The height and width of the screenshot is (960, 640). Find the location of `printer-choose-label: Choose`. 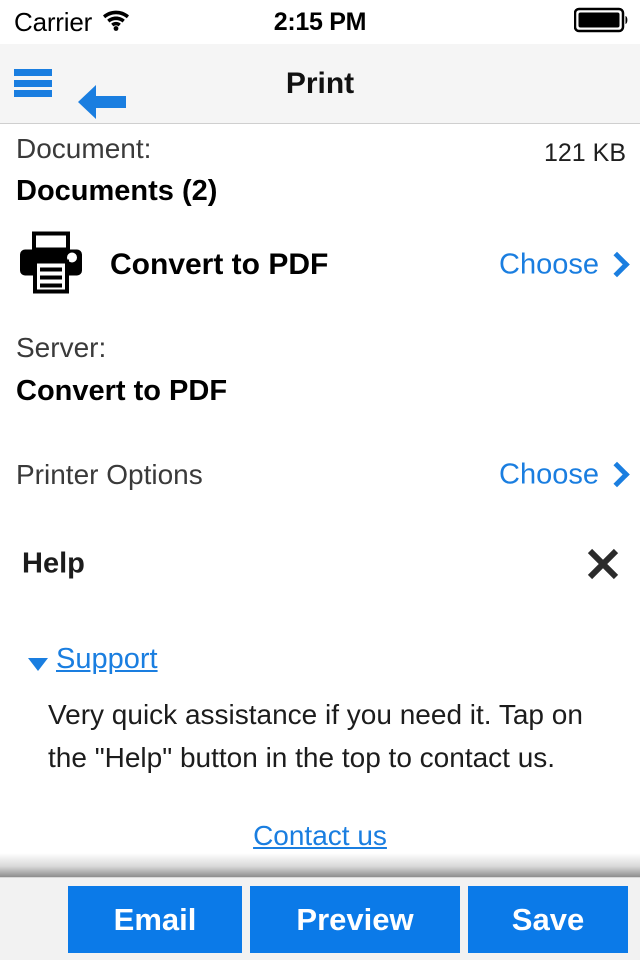

printer-choose-label: Choose is located at coordinates (549, 264).